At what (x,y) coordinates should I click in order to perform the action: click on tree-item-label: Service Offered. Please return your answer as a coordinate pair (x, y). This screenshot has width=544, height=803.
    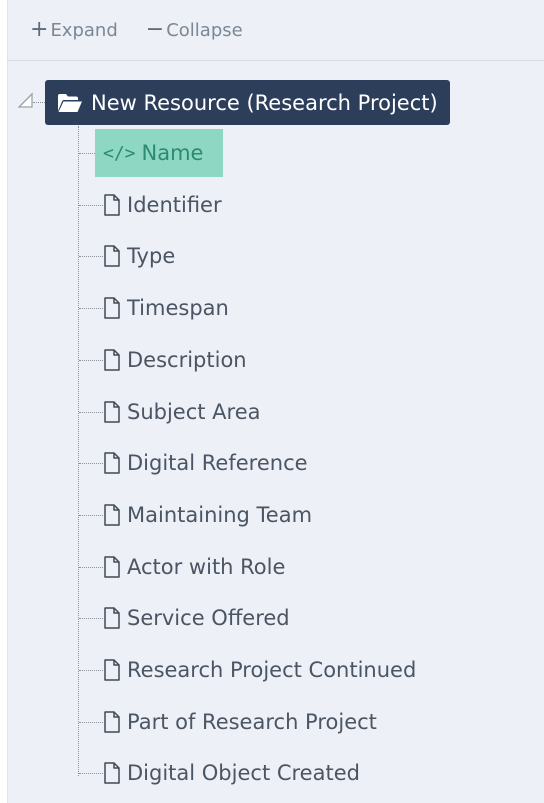
    Looking at the image, I should click on (208, 618).